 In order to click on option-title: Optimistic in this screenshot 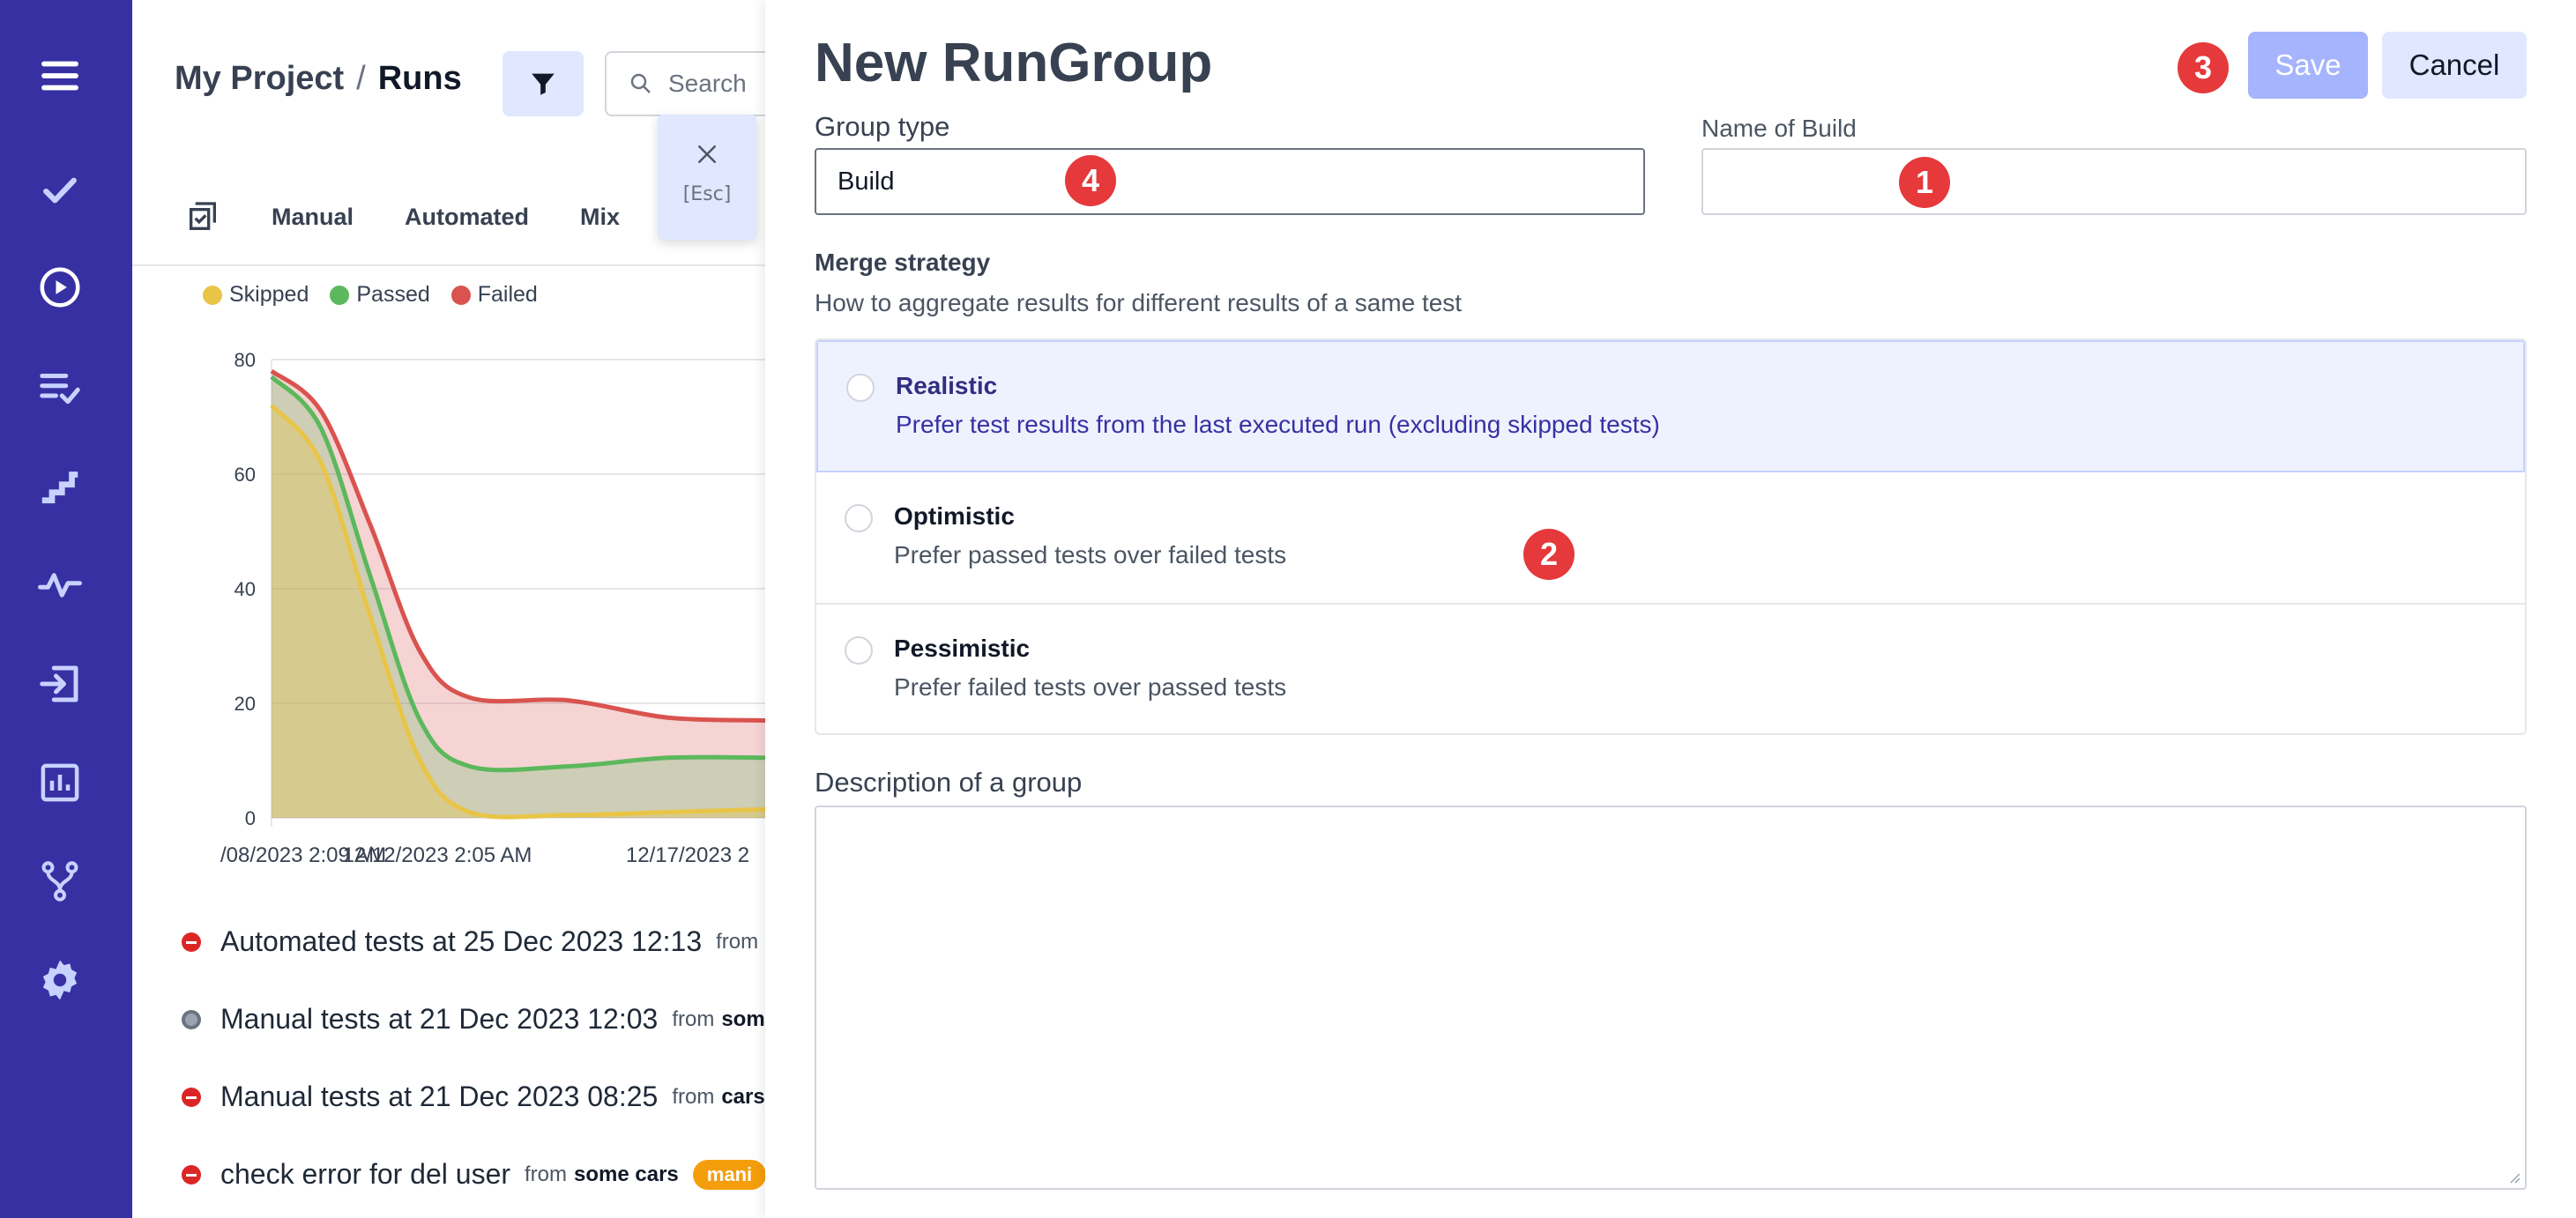, I will do `click(954, 516)`.